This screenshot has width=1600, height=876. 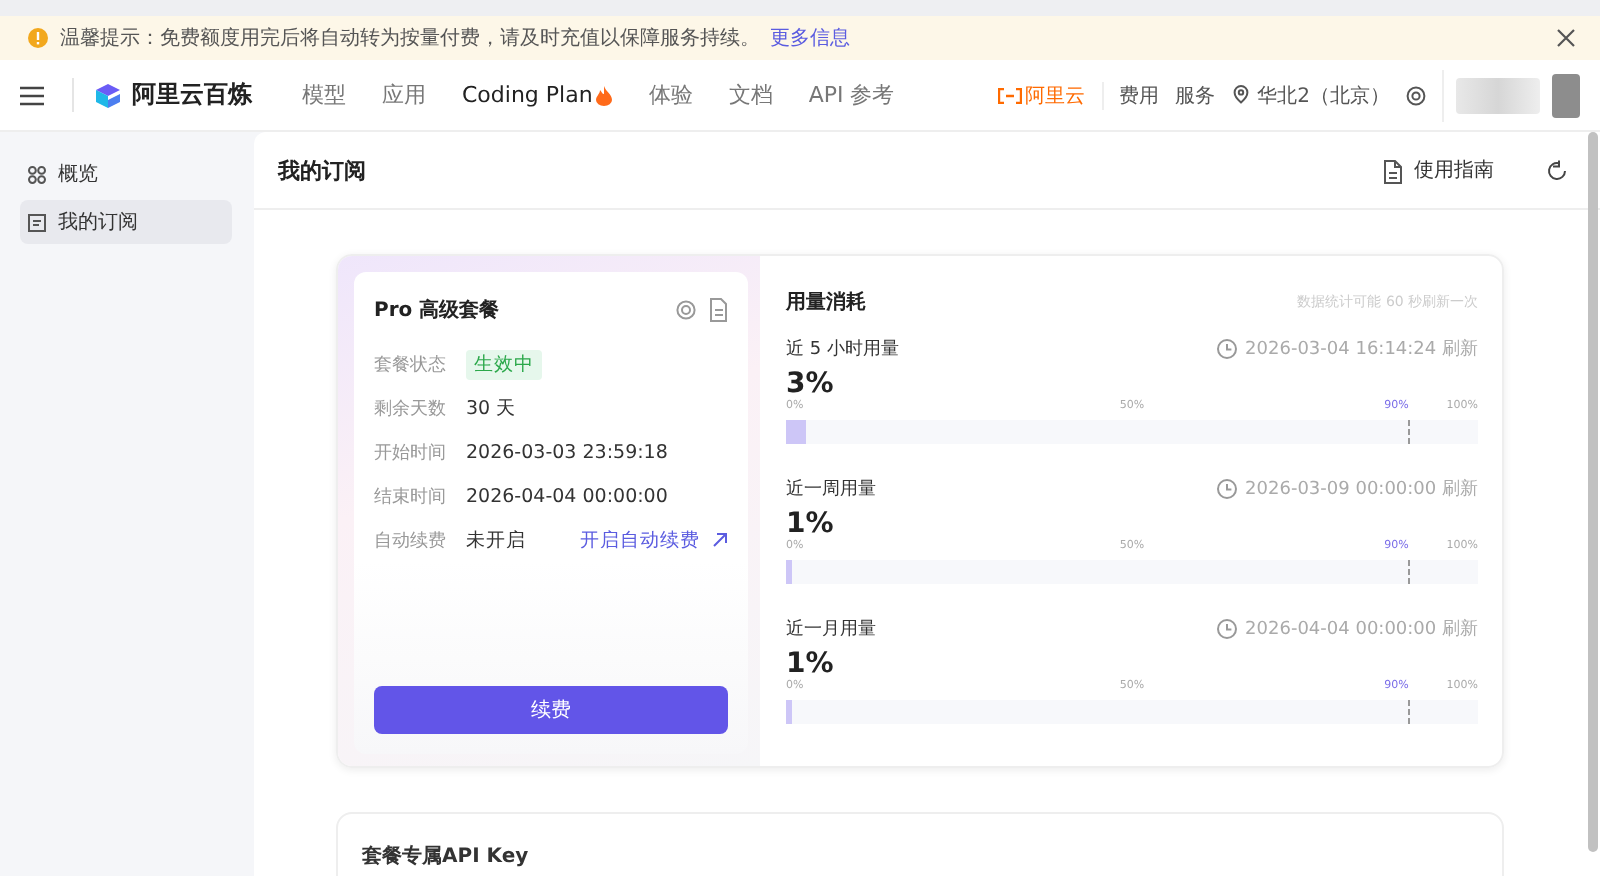 What do you see at coordinates (1566, 38) in the screenshot?
I see `close-icon` at bounding box center [1566, 38].